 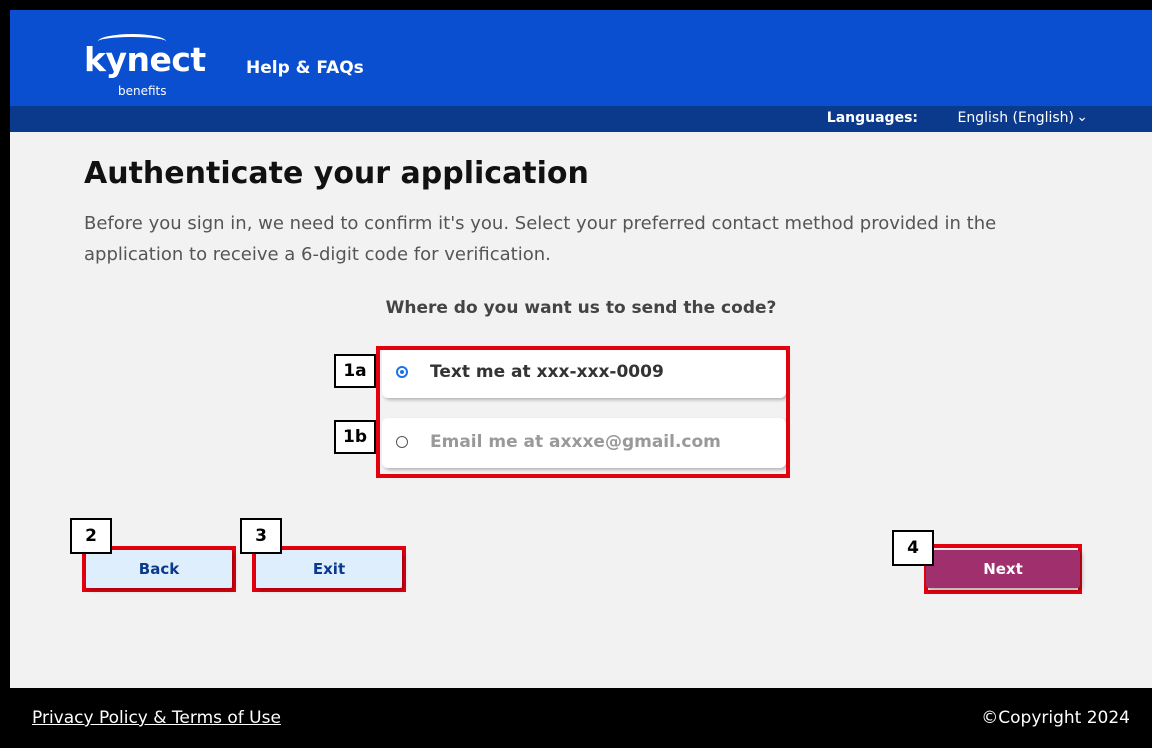 I want to click on site-header: kynect benefits Help & FAQs, so click(x=581, y=58).